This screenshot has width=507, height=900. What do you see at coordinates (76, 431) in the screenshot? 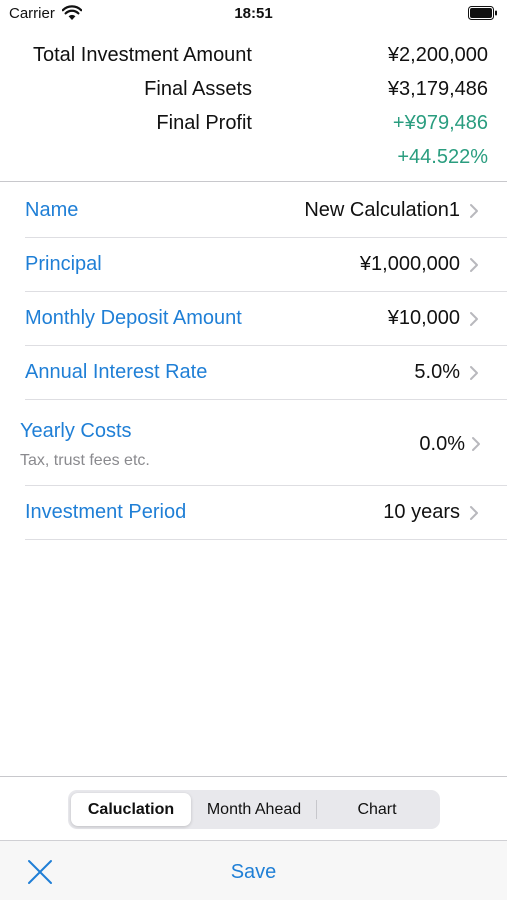
I see `yearly-costs-label: Yearly Costs` at bounding box center [76, 431].